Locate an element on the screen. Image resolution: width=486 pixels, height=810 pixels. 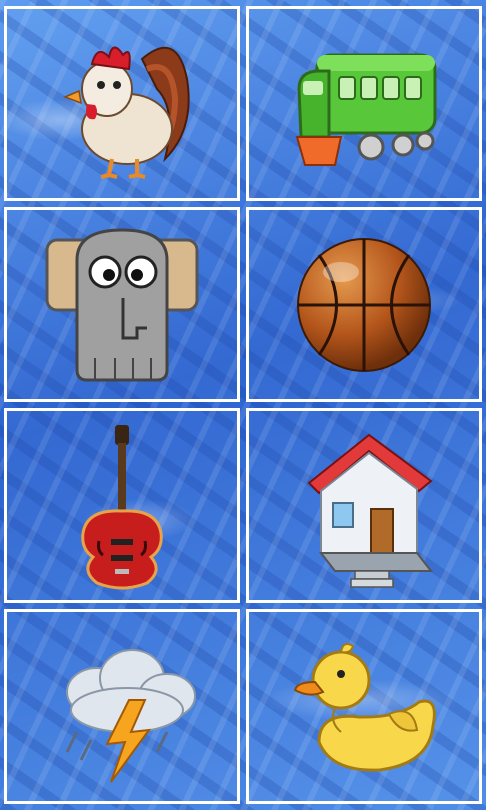
card-guitar is located at coordinates (122, 505).